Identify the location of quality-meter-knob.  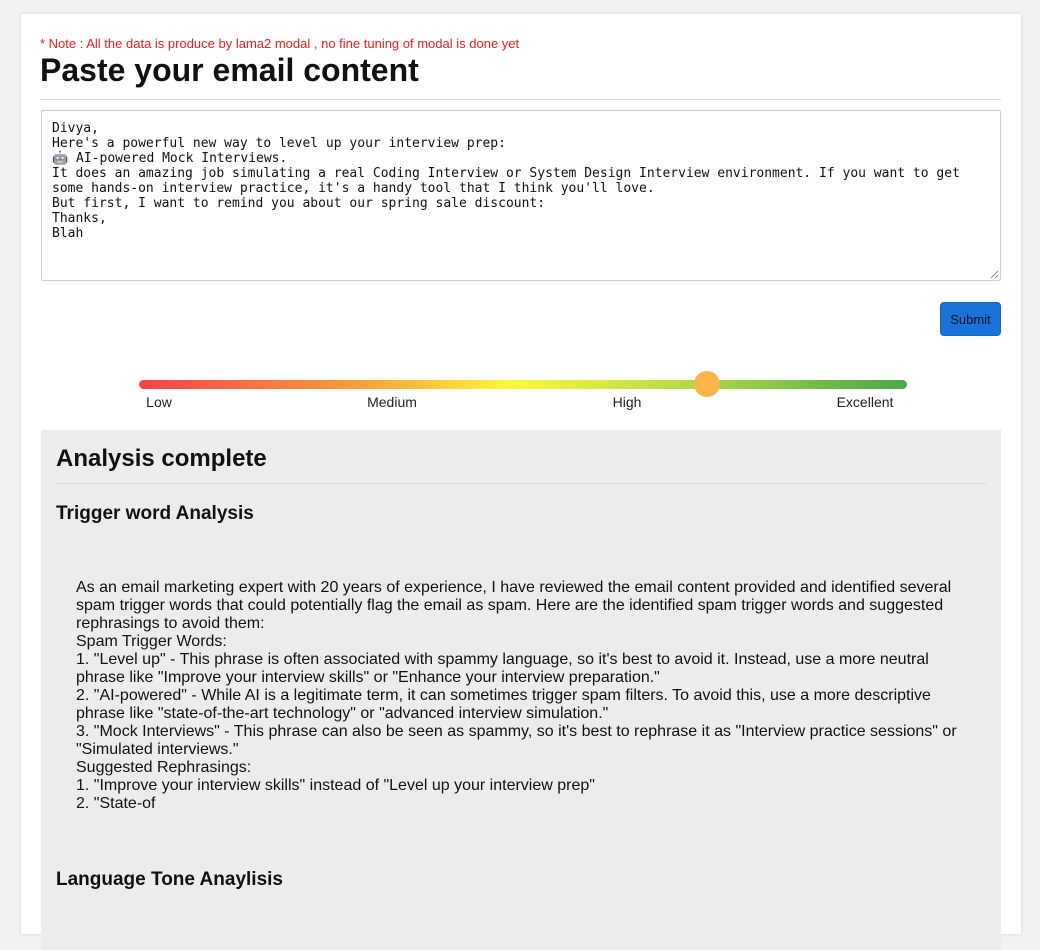
(707, 384).